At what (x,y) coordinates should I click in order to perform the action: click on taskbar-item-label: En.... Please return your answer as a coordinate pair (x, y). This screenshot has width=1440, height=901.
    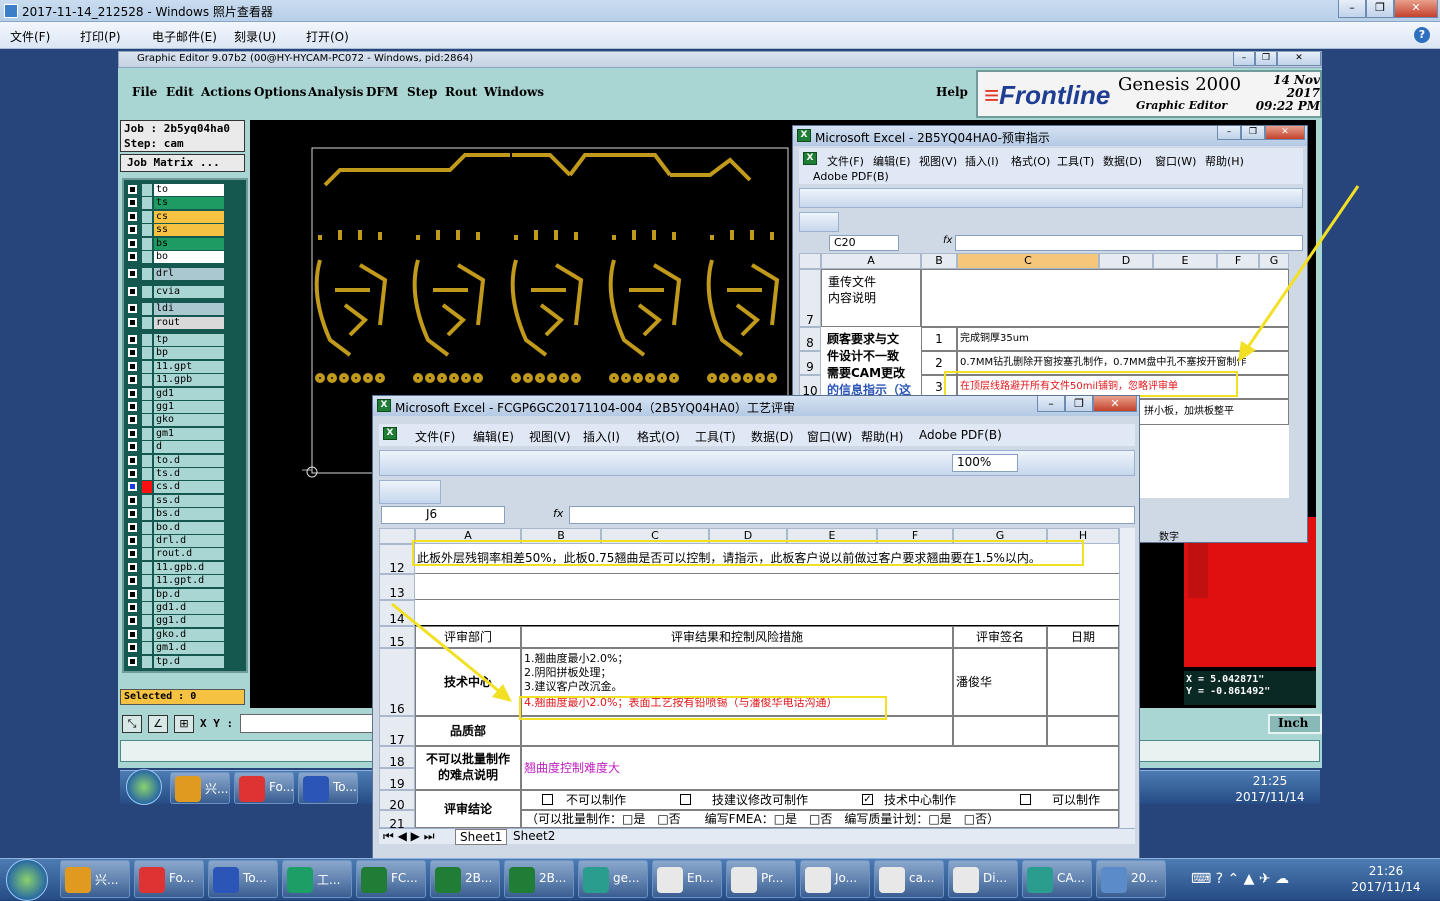
    Looking at the image, I should click on (700, 878).